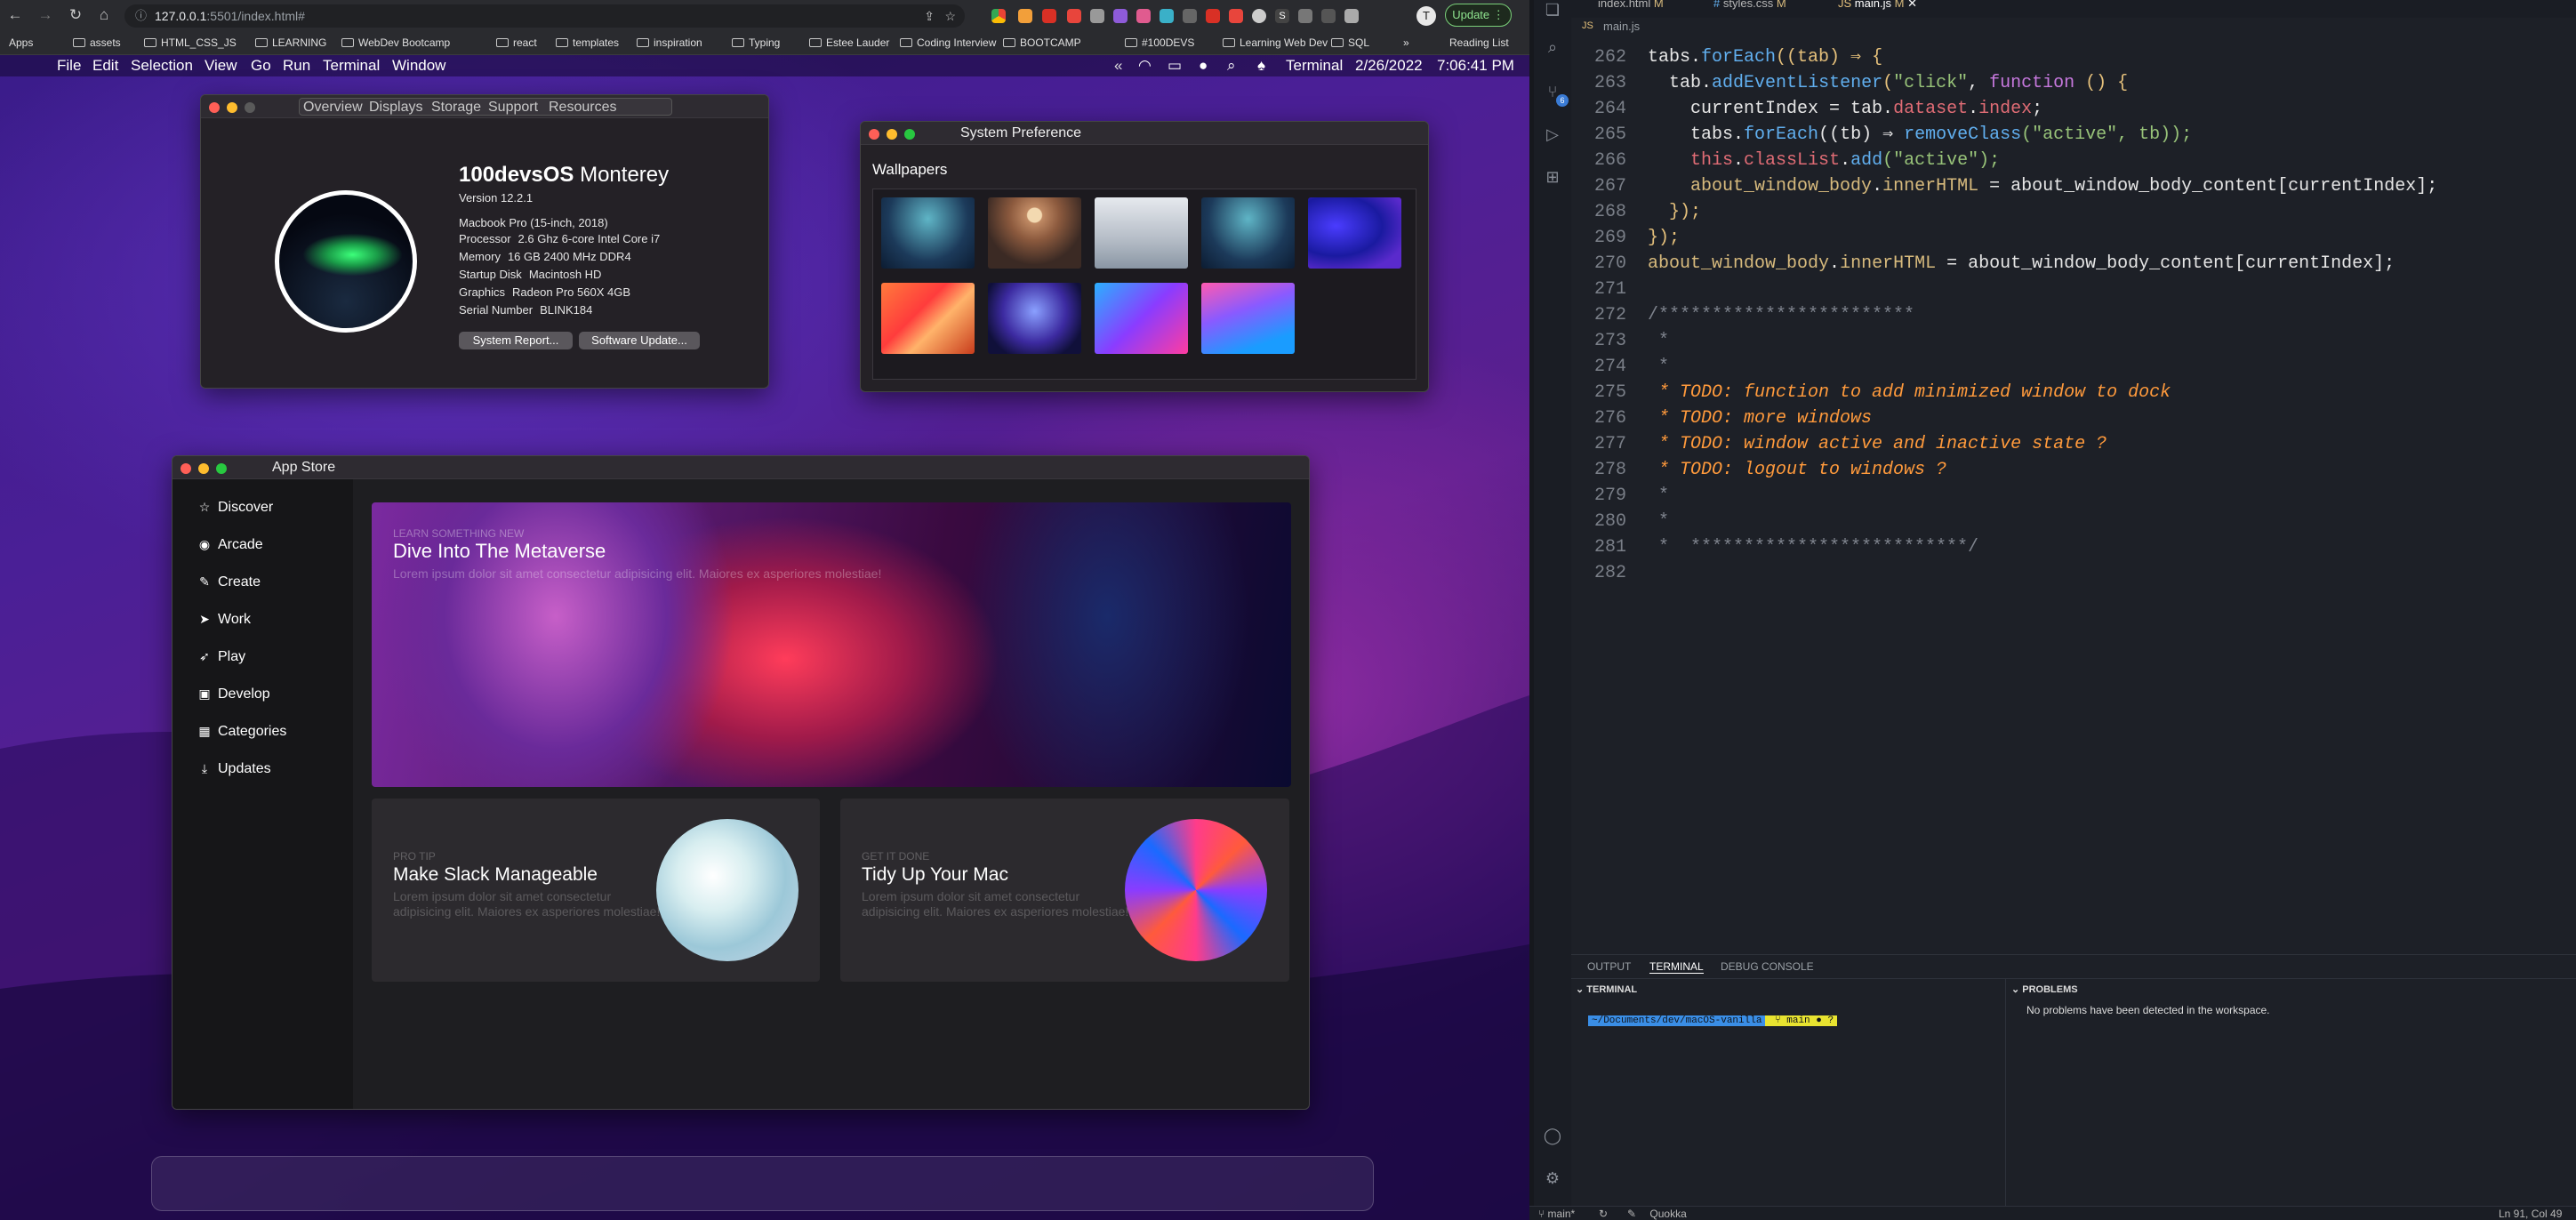  I want to click on tab-overview: Overview, so click(333, 108).